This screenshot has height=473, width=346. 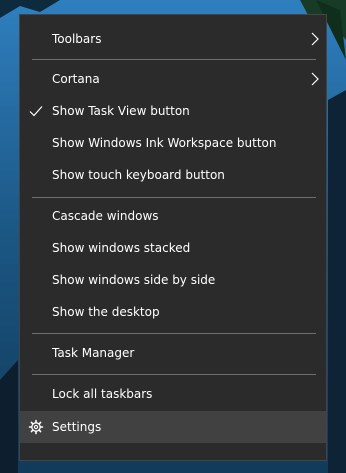 What do you see at coordinates (173, 216) in the screenshot?
I see `menu-item-cascade-windows: Cascade windows` at bounding box center [173, 216].